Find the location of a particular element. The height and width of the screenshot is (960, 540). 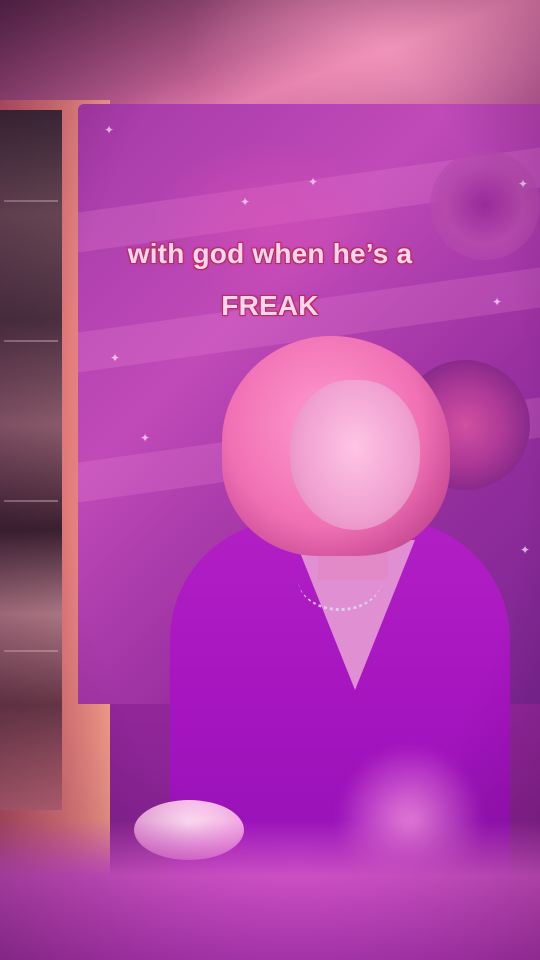

smiling-face is located at coordinates (355, 455).